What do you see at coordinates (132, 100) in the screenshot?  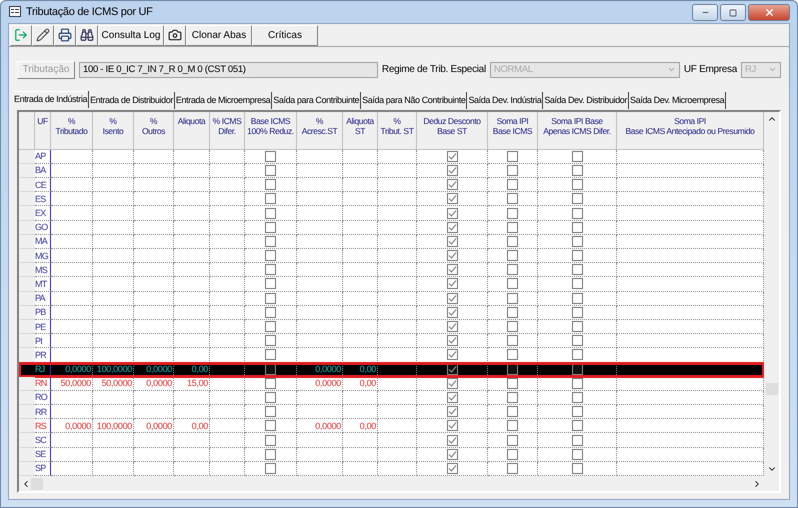 I see `tab: Entrada de Distribuidor` at bounding box center [132, 100].